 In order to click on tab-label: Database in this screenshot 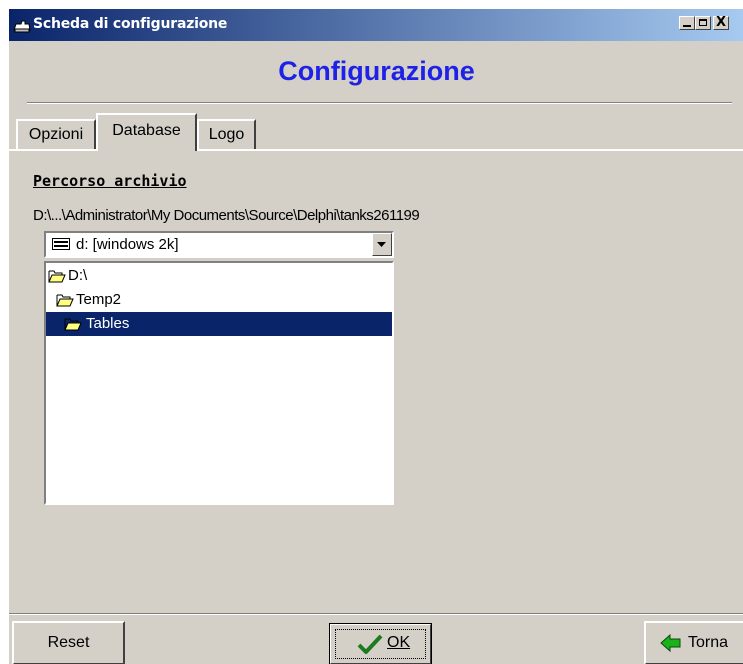, I will do `click(146, 130)`.